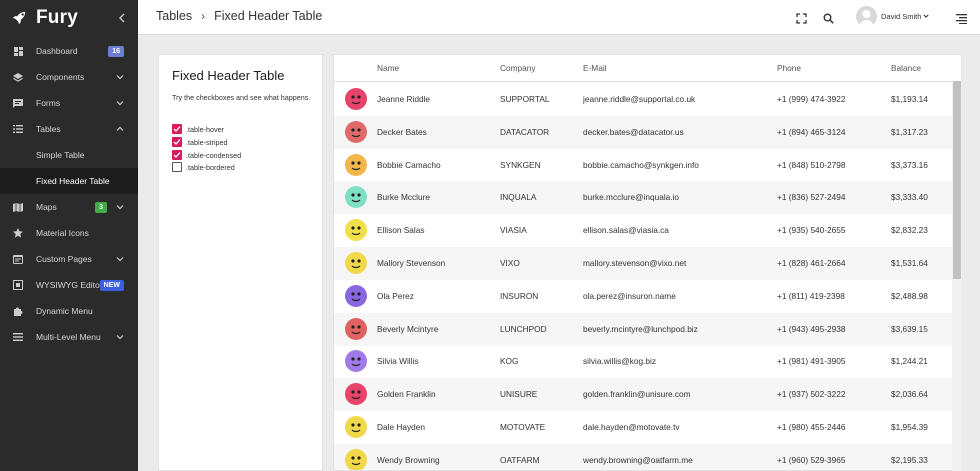 This screenshot has height=471, width=980. I want to click on brand: Fury, so click(69, 18).